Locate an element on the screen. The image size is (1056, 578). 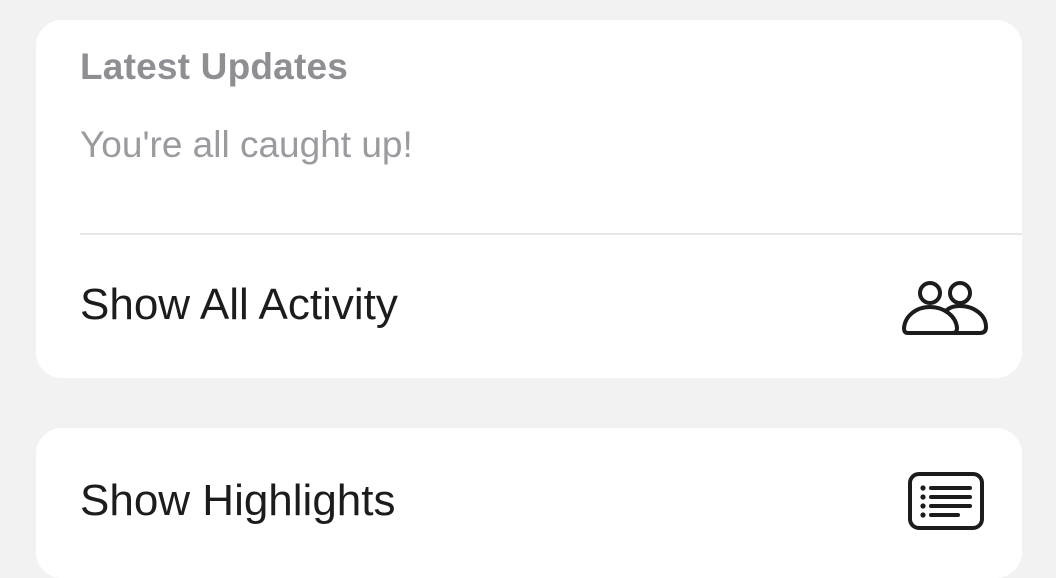
people-icon is located at coordinates (945, 308).